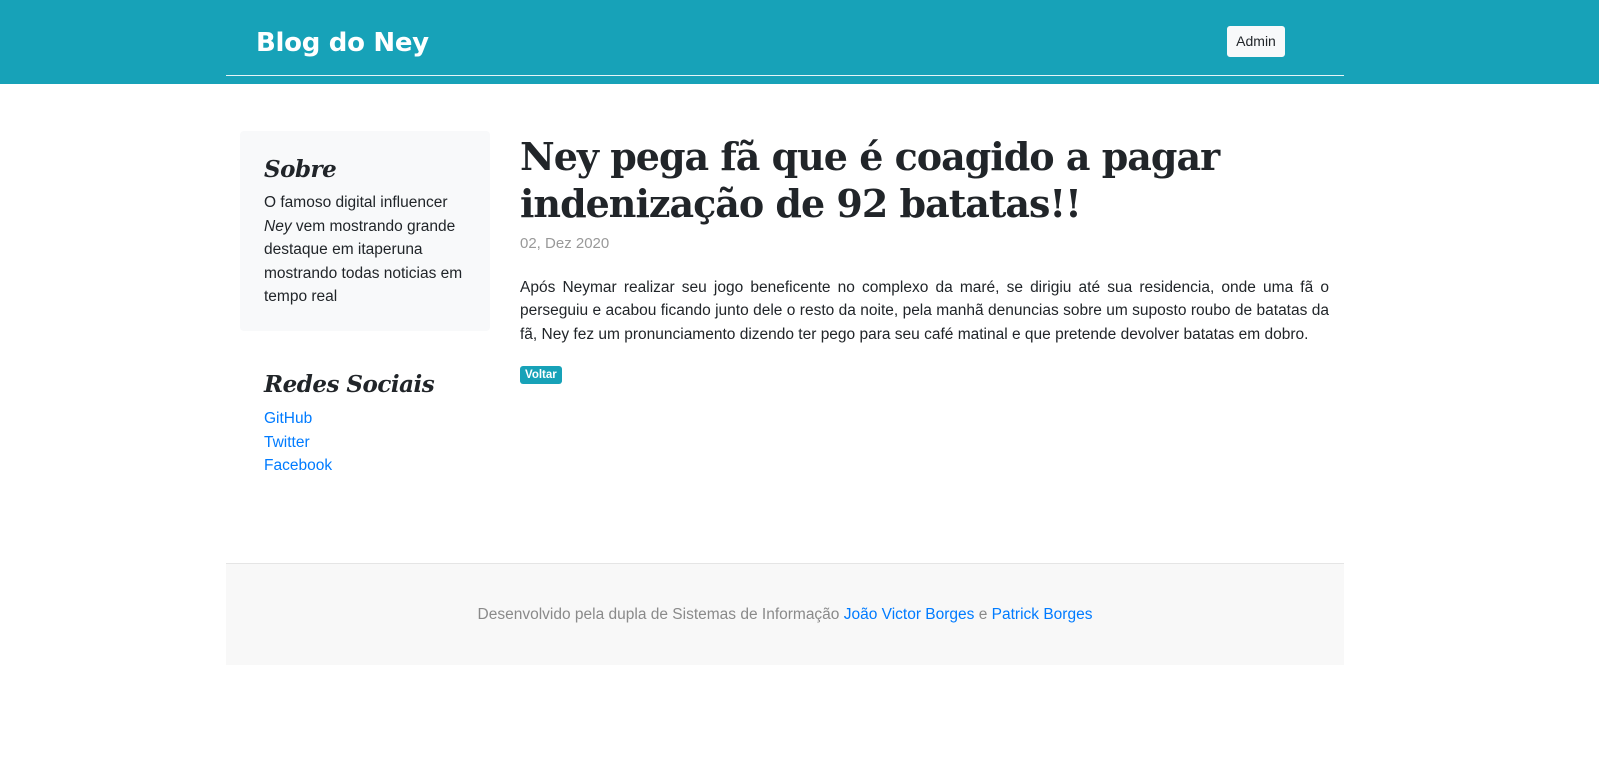 The height and width of the screenshot is (758, 1599). What do you see at coordinates (1256, 41) in the screenshot?
I see `admin-button: Admin` at bounding box center [1256, 41].